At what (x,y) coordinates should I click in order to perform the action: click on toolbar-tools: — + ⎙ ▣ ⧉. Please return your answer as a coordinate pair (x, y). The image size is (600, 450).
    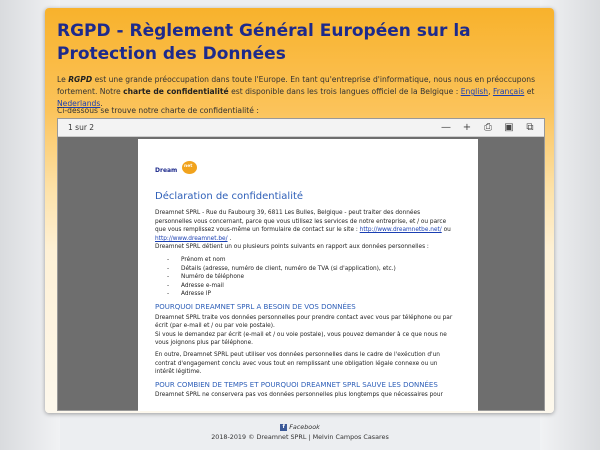
    Looking at the image, I should click on (488, 127).